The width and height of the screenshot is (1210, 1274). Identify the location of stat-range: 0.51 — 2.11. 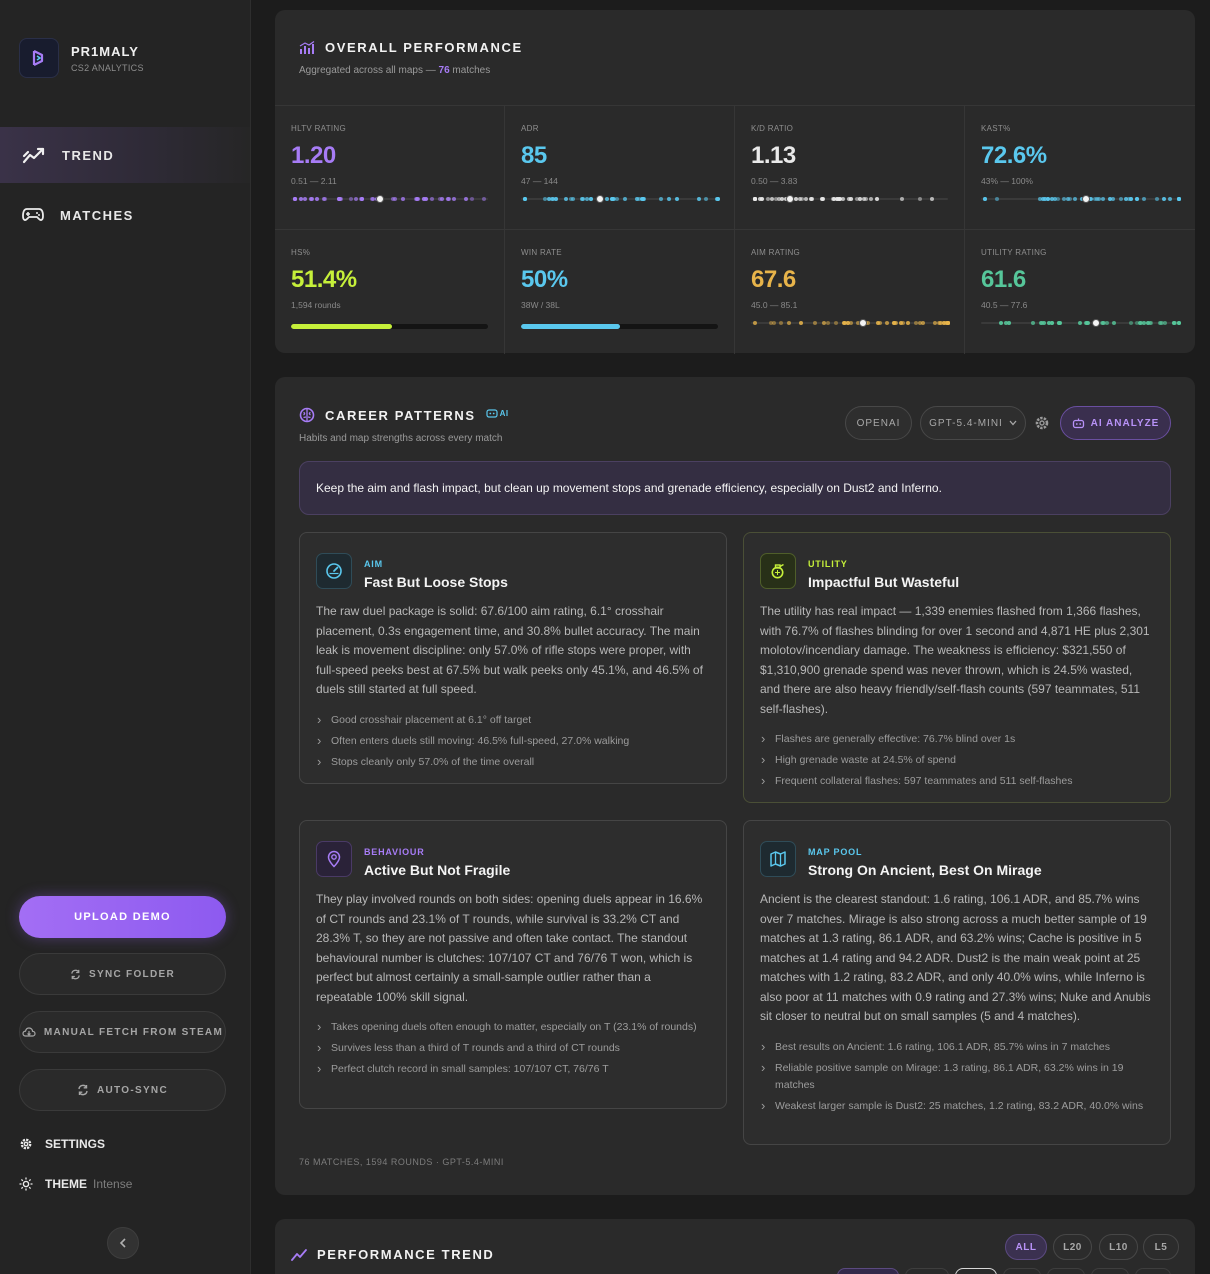
(314, 181).